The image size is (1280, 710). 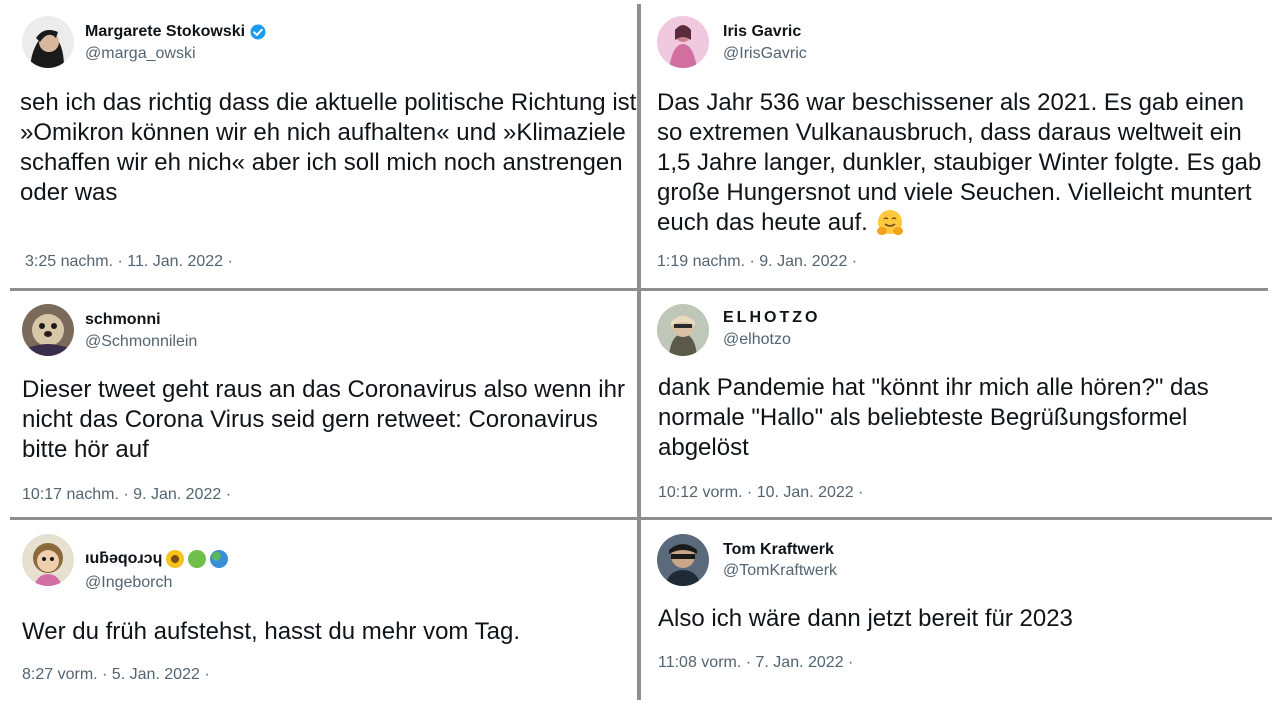 I want to click on user-handle: @elhotzo, so click(x=757, y=340).